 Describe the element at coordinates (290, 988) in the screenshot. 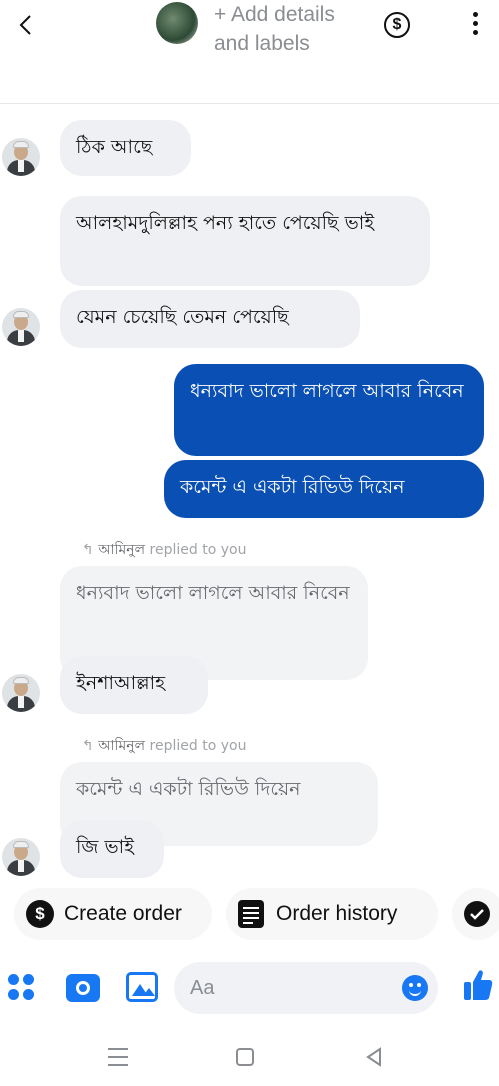

I see `message-input` at that location.